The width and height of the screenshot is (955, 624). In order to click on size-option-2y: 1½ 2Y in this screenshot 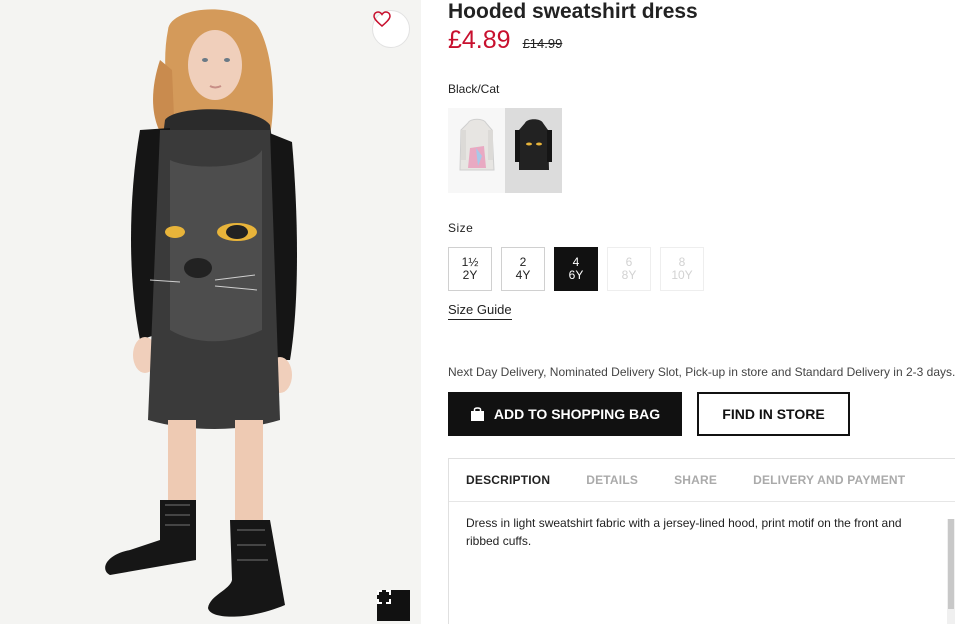, I will do `click(470, 269)`.